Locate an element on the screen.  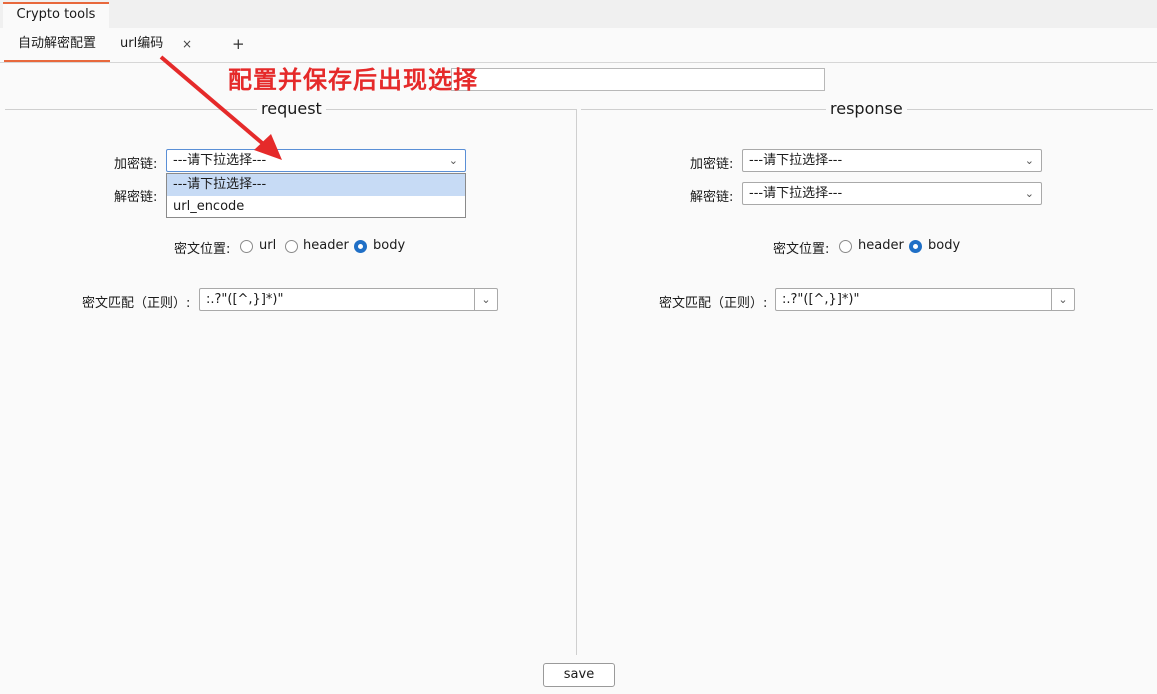
dropdown-option: url_encode is located at coordinates (316, 207).